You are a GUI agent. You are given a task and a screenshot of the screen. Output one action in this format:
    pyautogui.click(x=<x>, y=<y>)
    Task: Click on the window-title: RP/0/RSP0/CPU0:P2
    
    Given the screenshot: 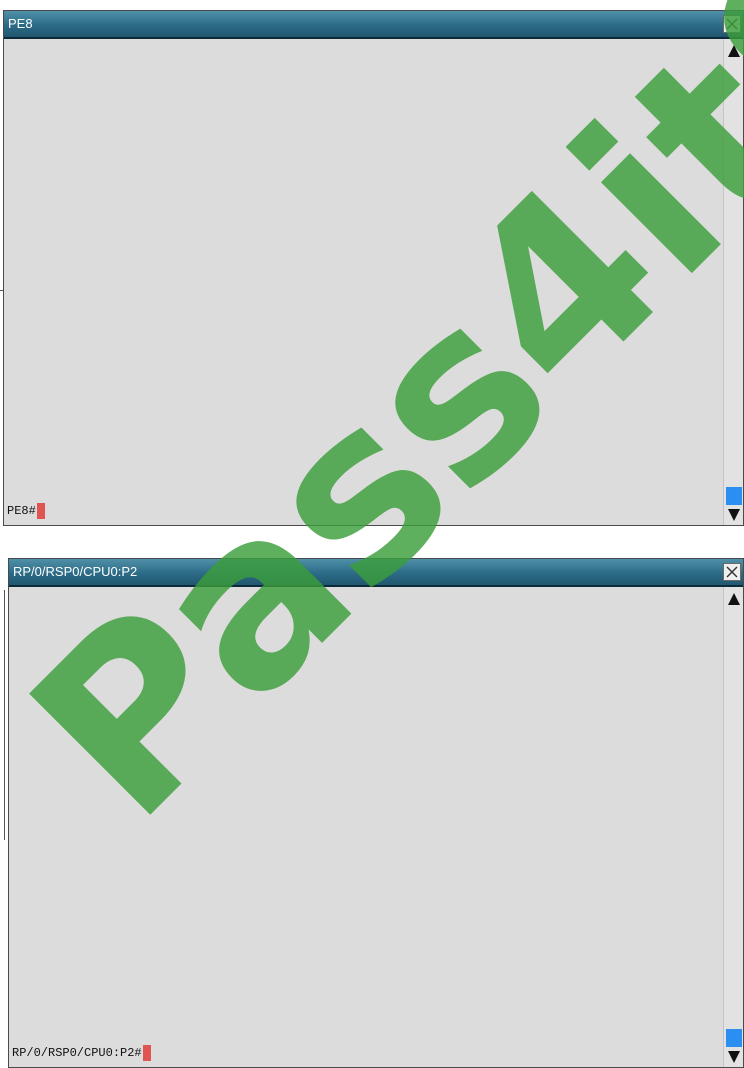 What is the action you would take?
    pyautogui.click(x=75, y=571)
    